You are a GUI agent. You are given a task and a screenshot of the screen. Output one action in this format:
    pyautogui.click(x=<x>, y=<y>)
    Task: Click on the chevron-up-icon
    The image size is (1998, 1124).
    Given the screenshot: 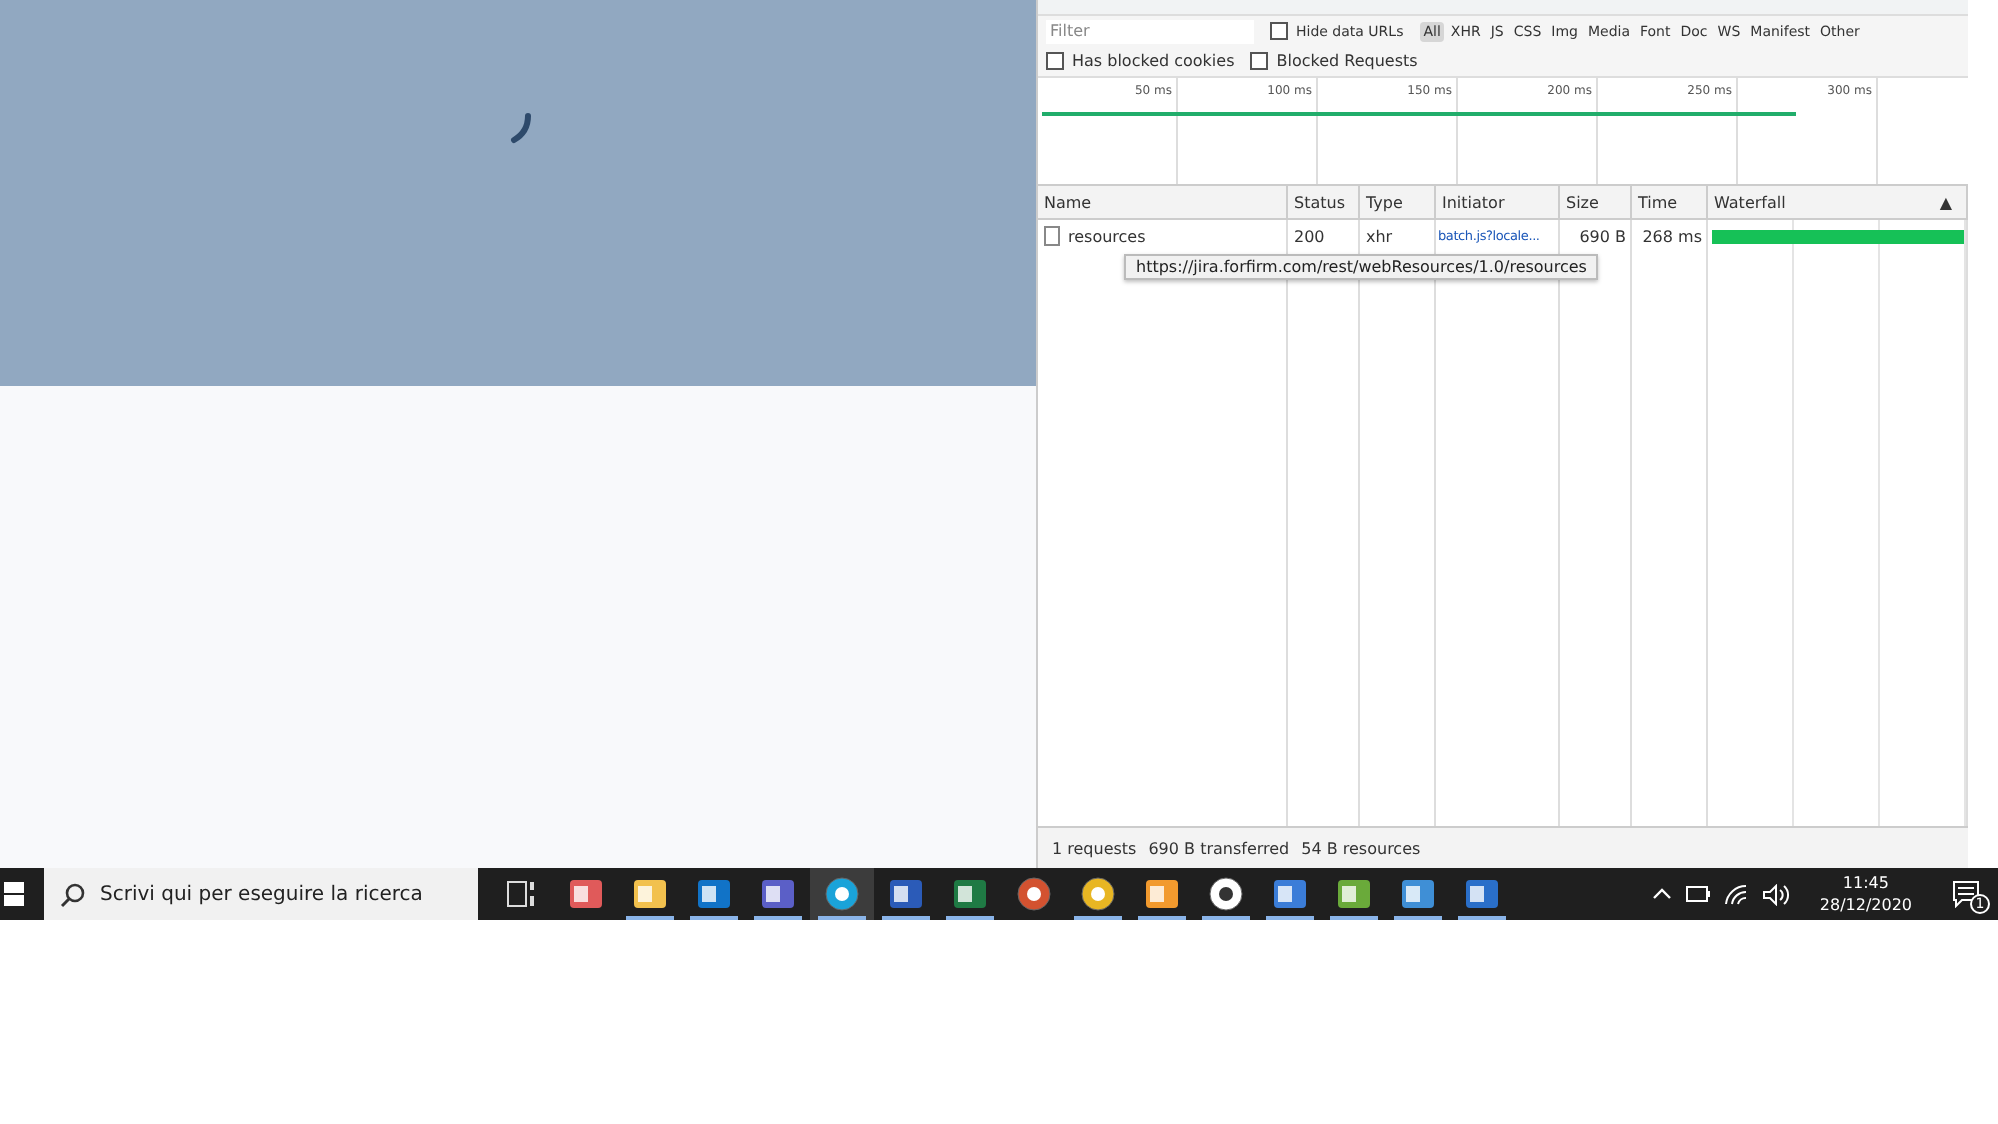 What is the action you would take?
    pyautogui.click(x=1661, y=894)
    